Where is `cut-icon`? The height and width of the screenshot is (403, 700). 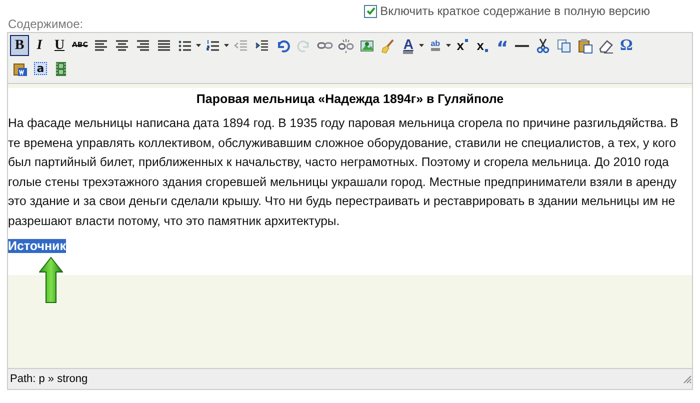 cut-icon is located at coordinates (542, 46).